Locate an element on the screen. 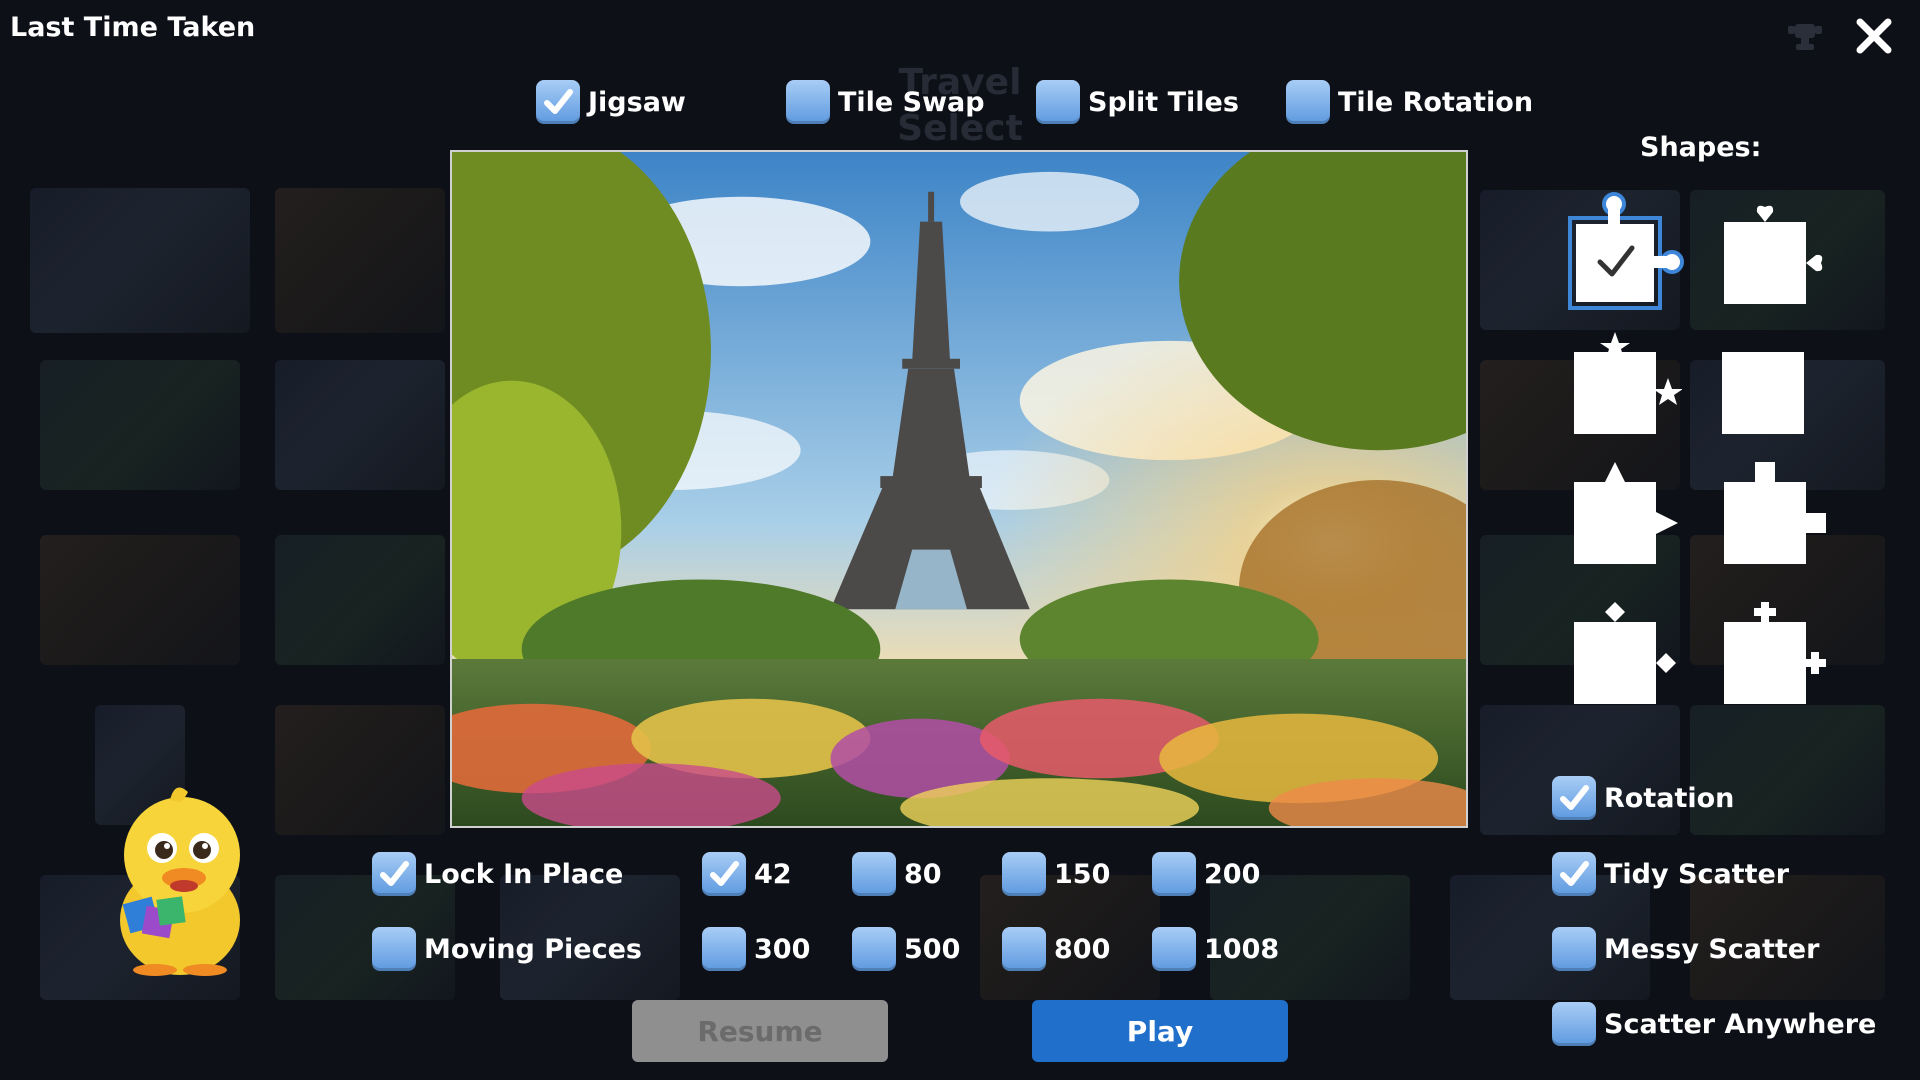  mode-checkbox-tile-swap: Tile Swap is located at coordinates (885, 102).